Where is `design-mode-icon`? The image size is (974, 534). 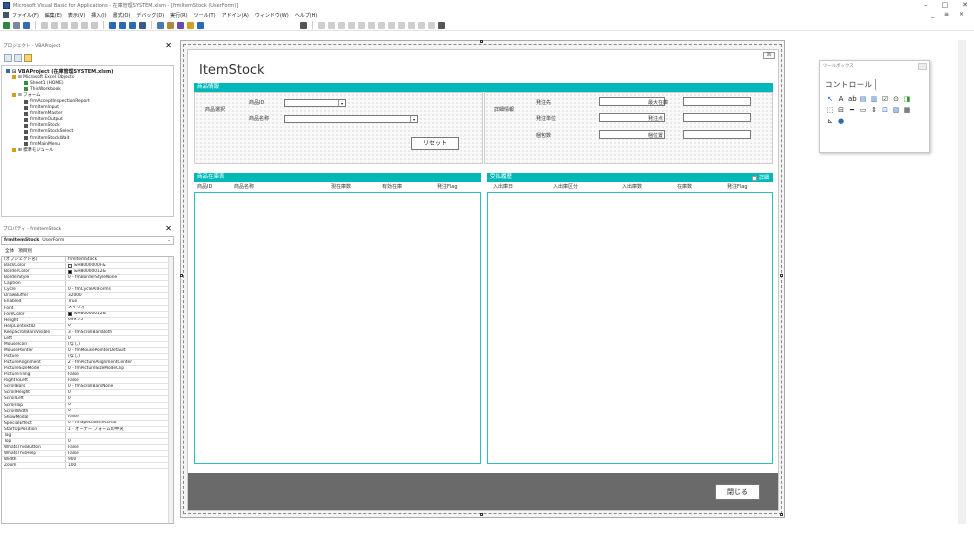
design-mode-icon is located at coordinates (142, 25).